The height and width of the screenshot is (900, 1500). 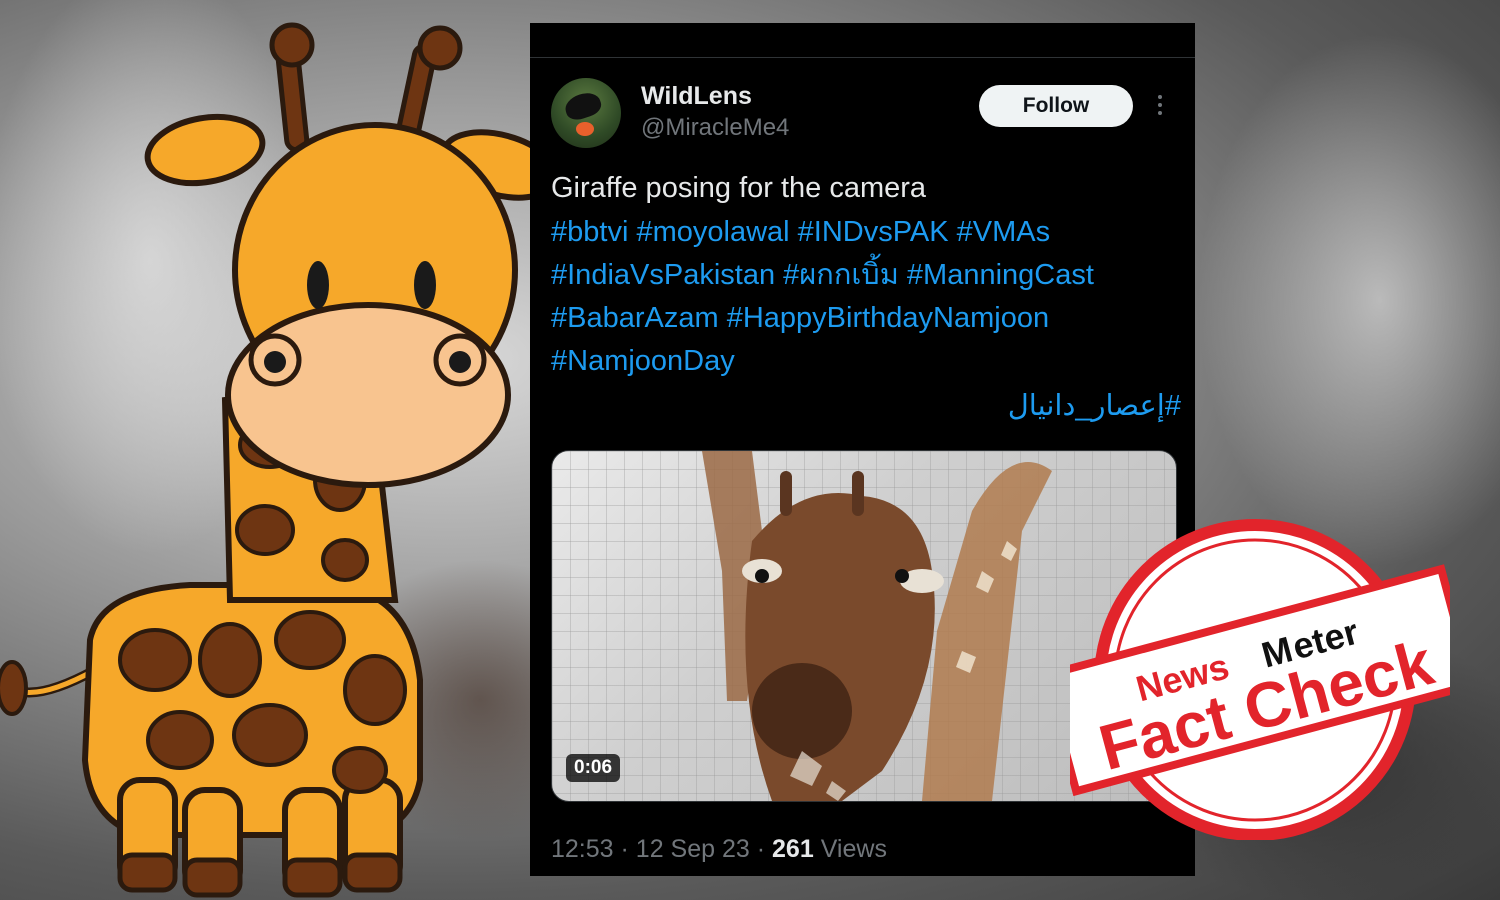 I want to click on fact-check-stamp: News M eter Fact Check, so click(x=1260, y=679).